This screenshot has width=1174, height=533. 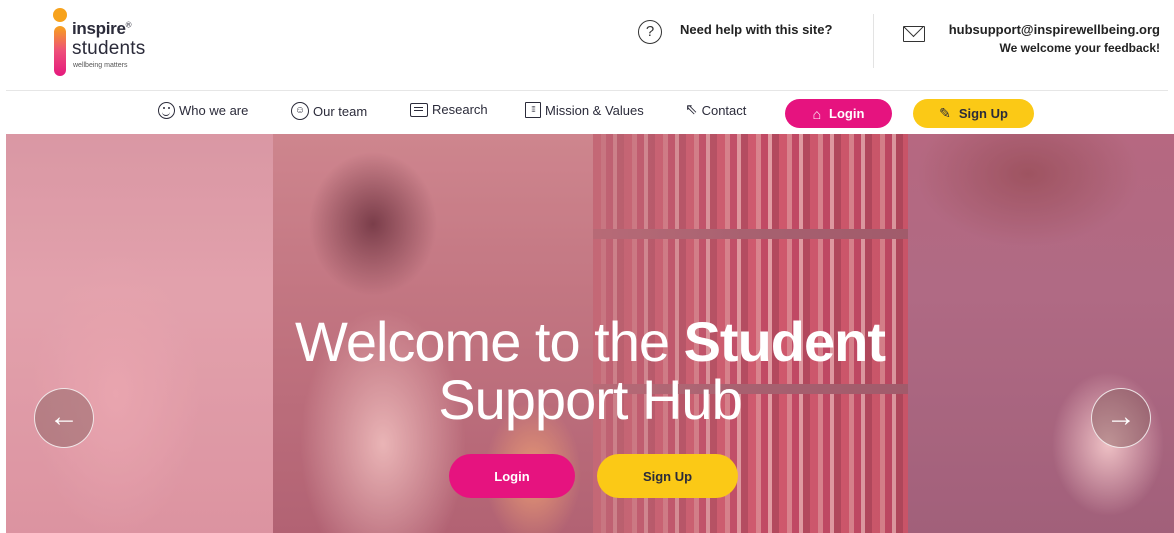 What do you see at coordinates (590, 341) in the screenshot?
I see `hero-title-line1: Welcome to the Student` at bounding box center [590, 341].